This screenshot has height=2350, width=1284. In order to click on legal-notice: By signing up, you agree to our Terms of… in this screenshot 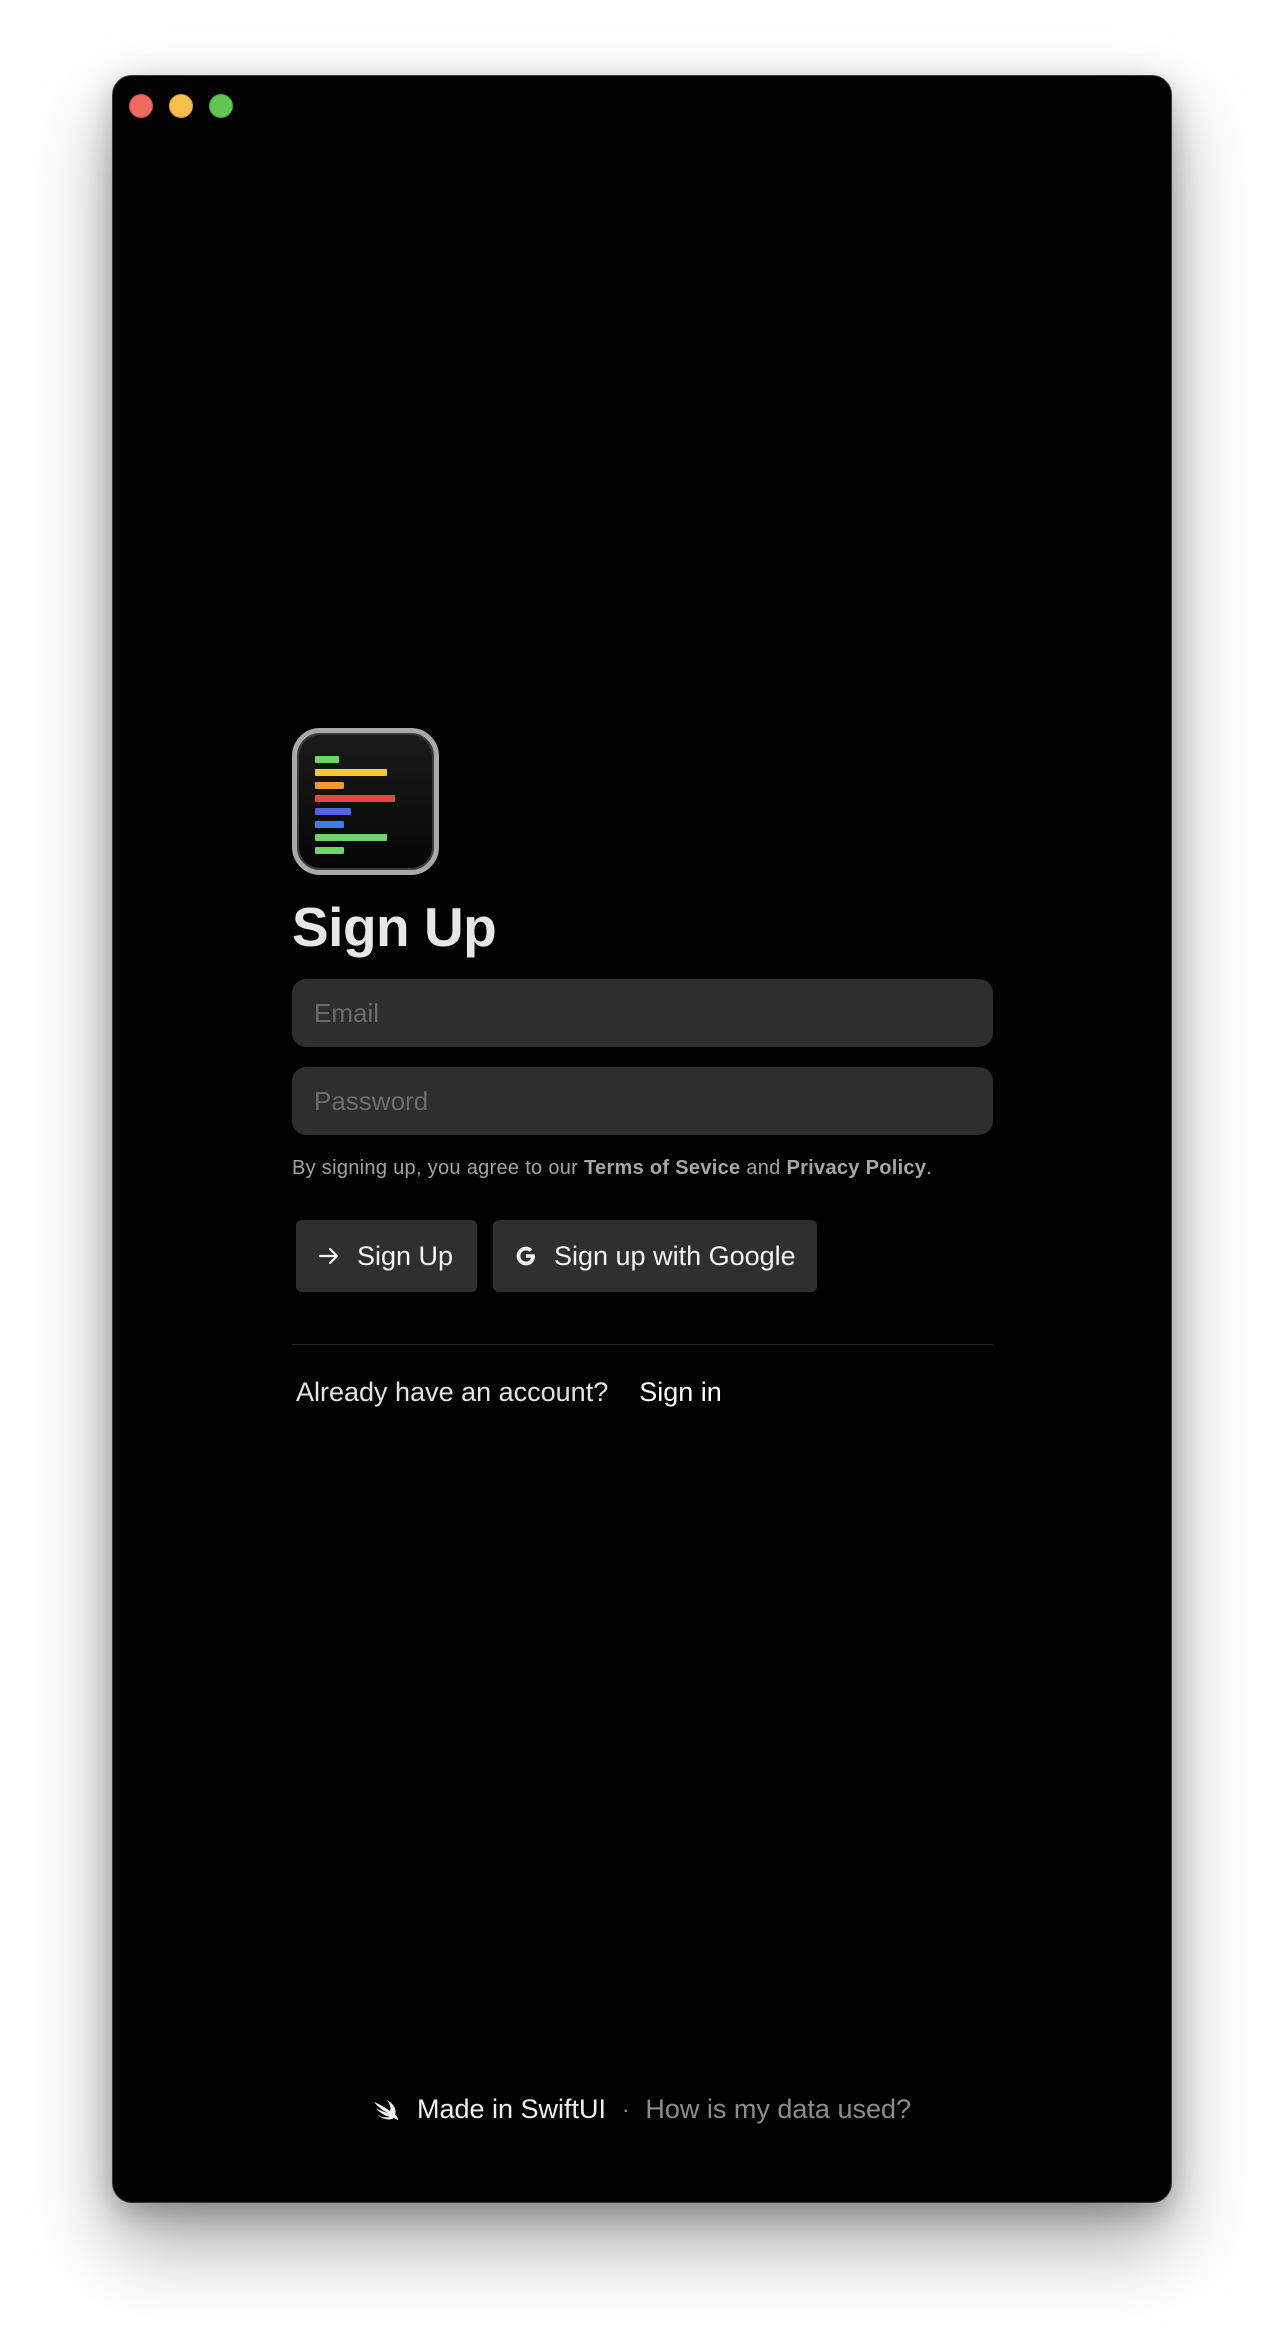, I will do `click(642, 1168)`.